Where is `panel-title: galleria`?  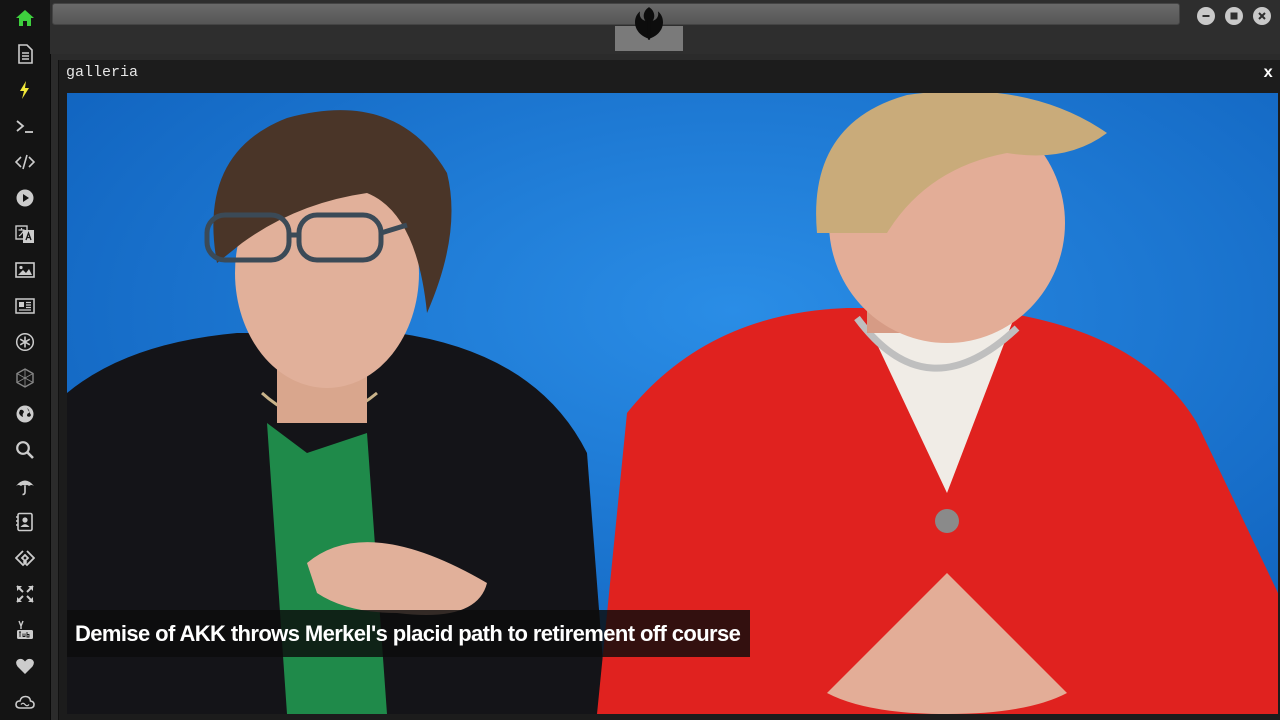 panel-title: galleria is located at coordinates (102, 72).